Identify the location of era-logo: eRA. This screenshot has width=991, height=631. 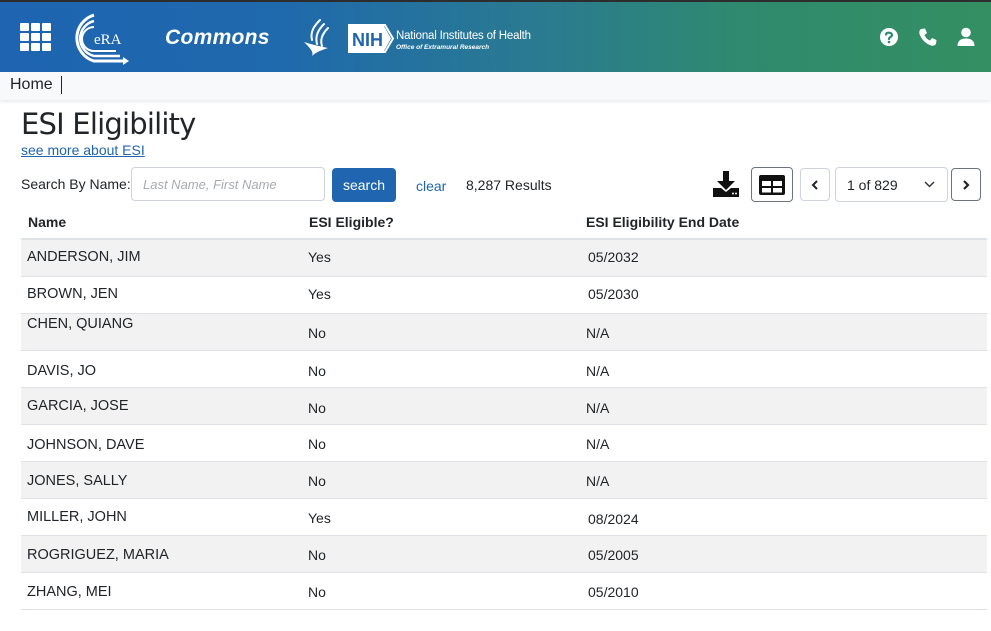
(99, 38).